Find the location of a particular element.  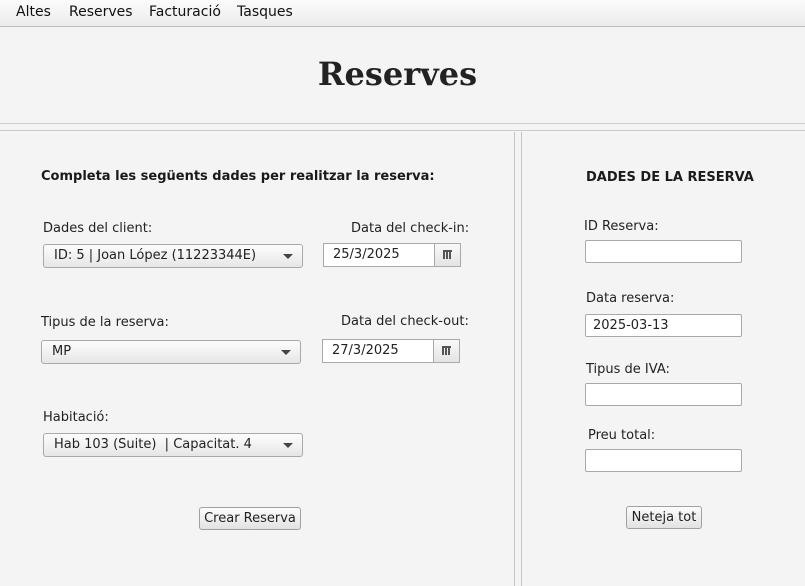

checkin-datepicker: 25/3/2025 is located at coordinates (392, 255).